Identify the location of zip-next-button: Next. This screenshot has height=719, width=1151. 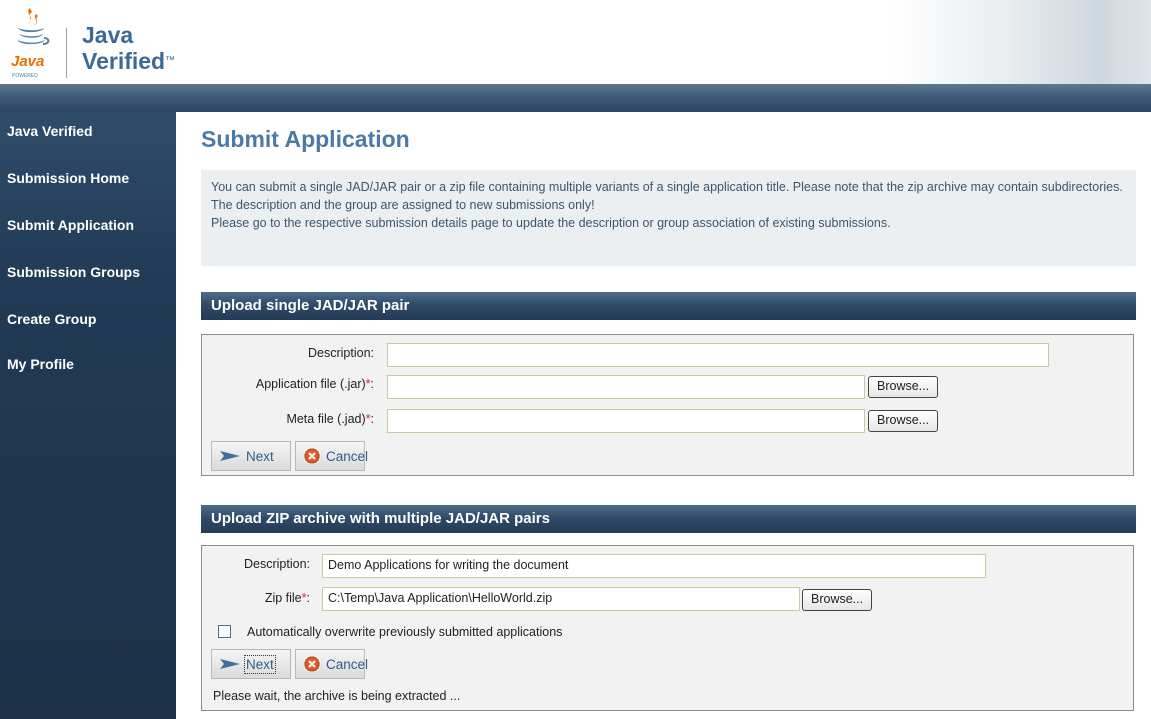
(251, 664).